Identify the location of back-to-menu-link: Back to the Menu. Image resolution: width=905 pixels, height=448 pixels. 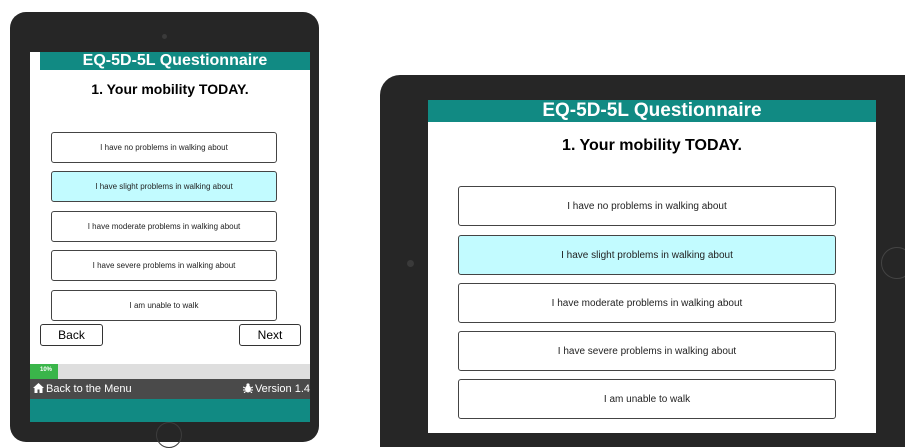
(82, 389).